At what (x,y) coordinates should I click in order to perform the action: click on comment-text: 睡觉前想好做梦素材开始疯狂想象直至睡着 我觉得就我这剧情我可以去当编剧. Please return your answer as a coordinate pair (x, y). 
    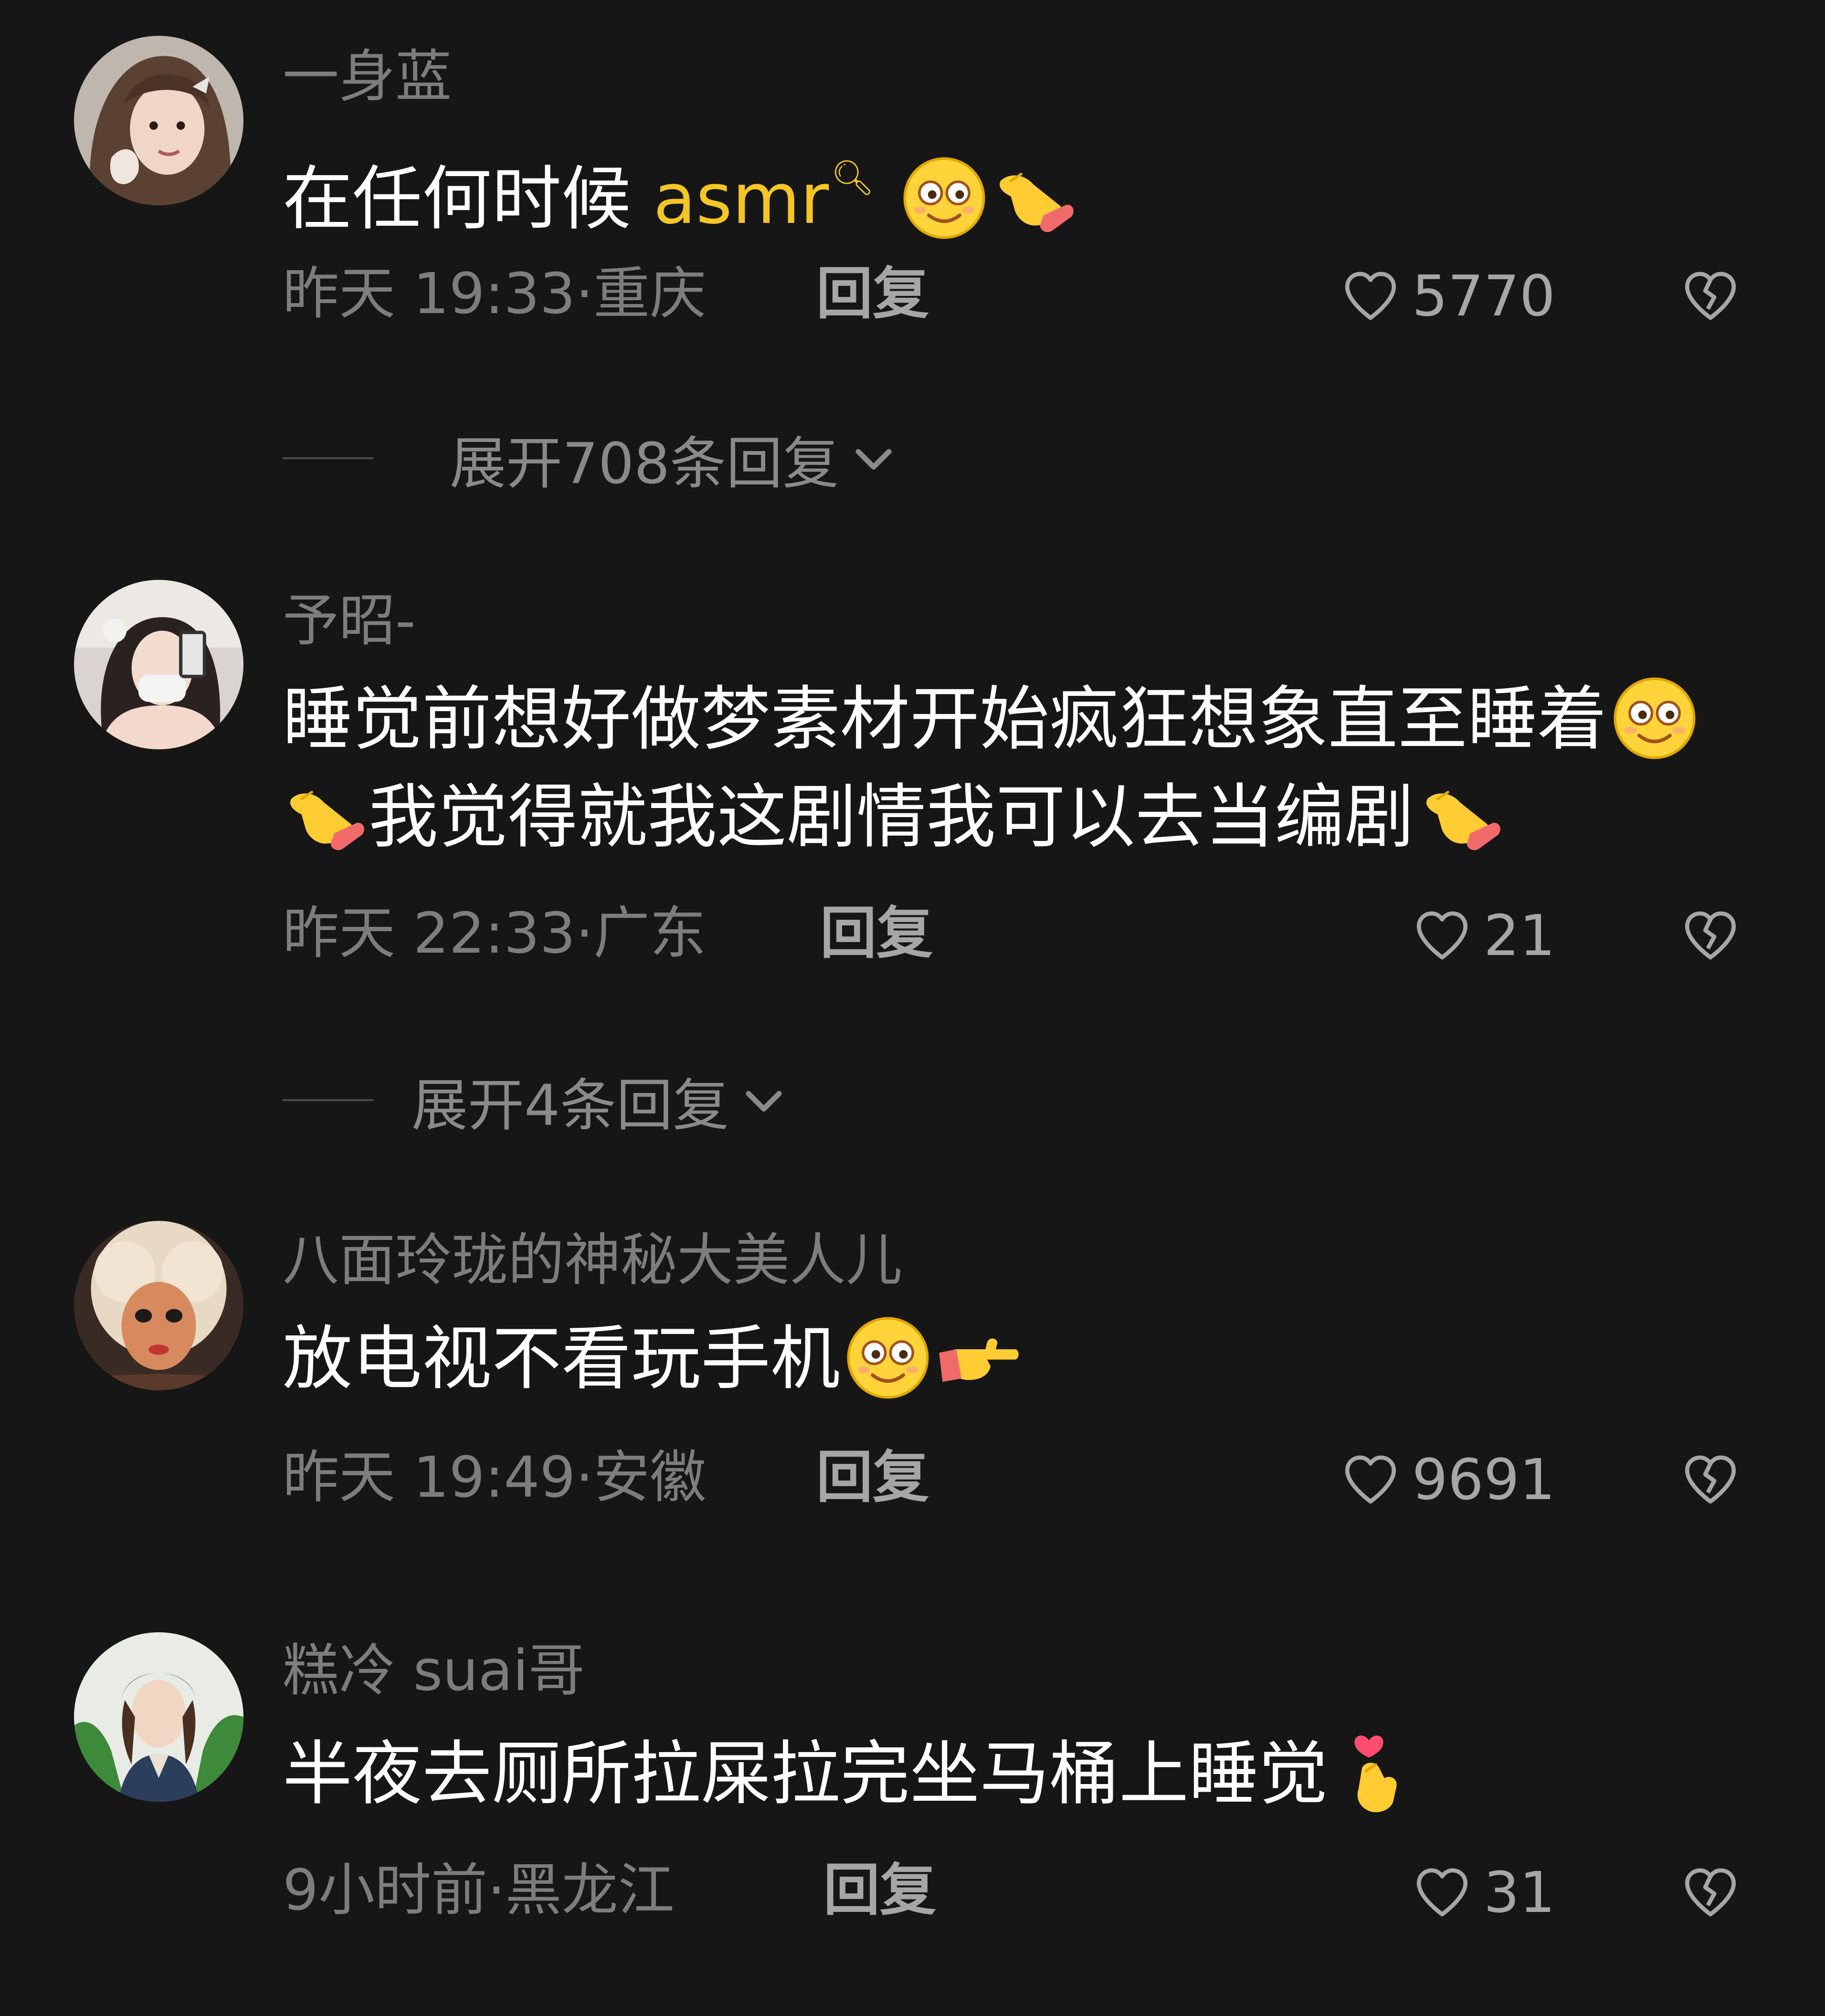
    Looking at the image, I should click on (1018, 769).